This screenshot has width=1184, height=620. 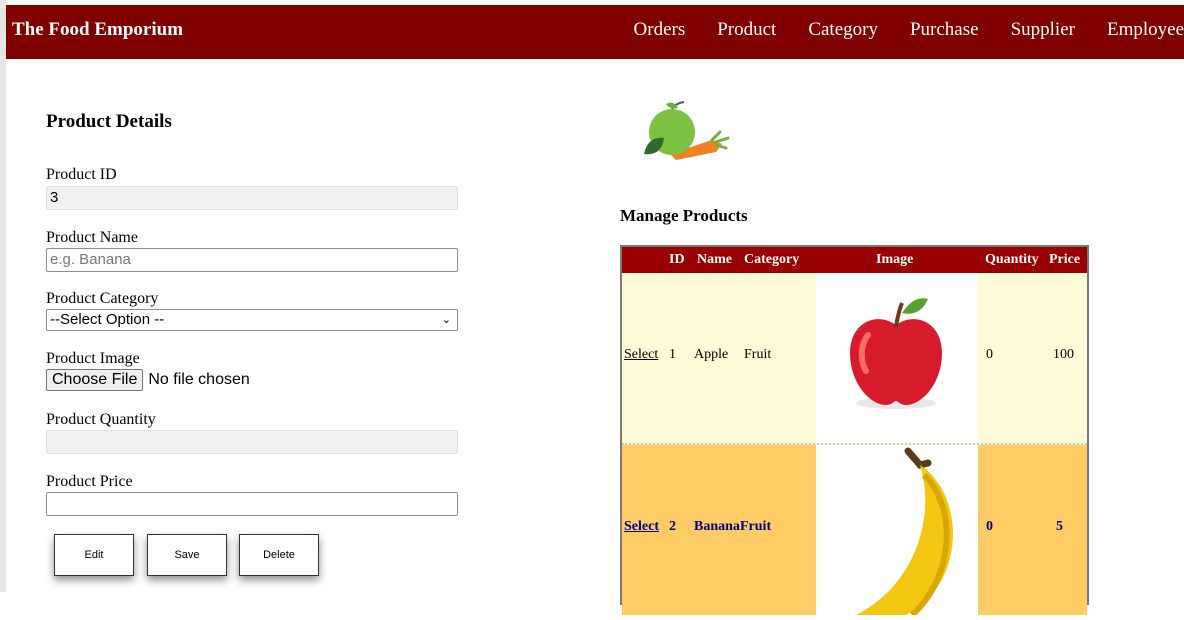 What do you see at coordinates (677, 259) in the screenshot?
I see `header-id: ID` at bounding box center [677, 259].